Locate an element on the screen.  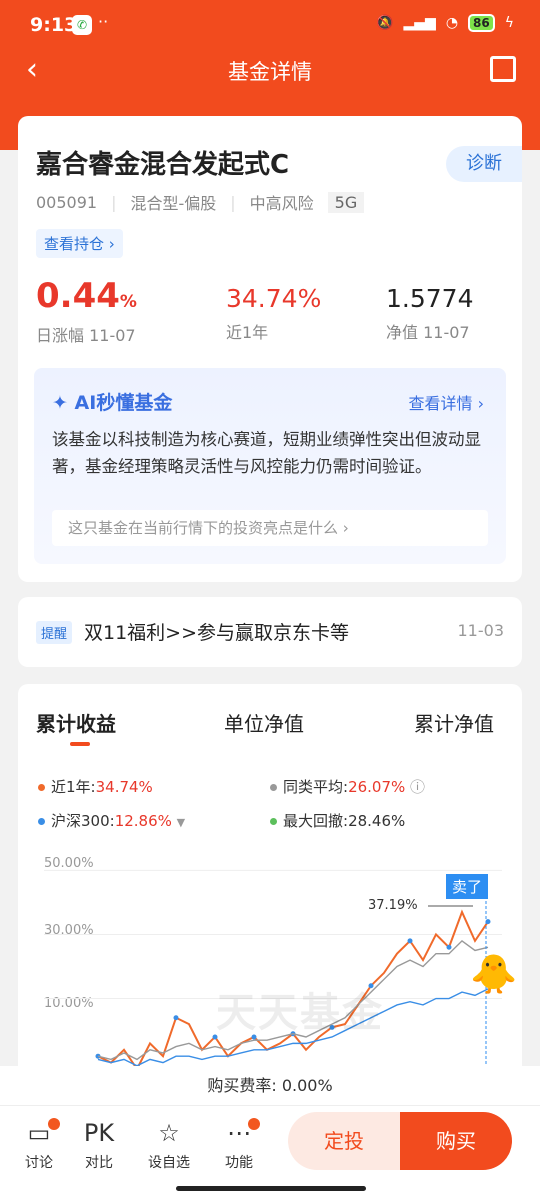
compare-button: PK 对比 is located at coordinates (99, 1144).